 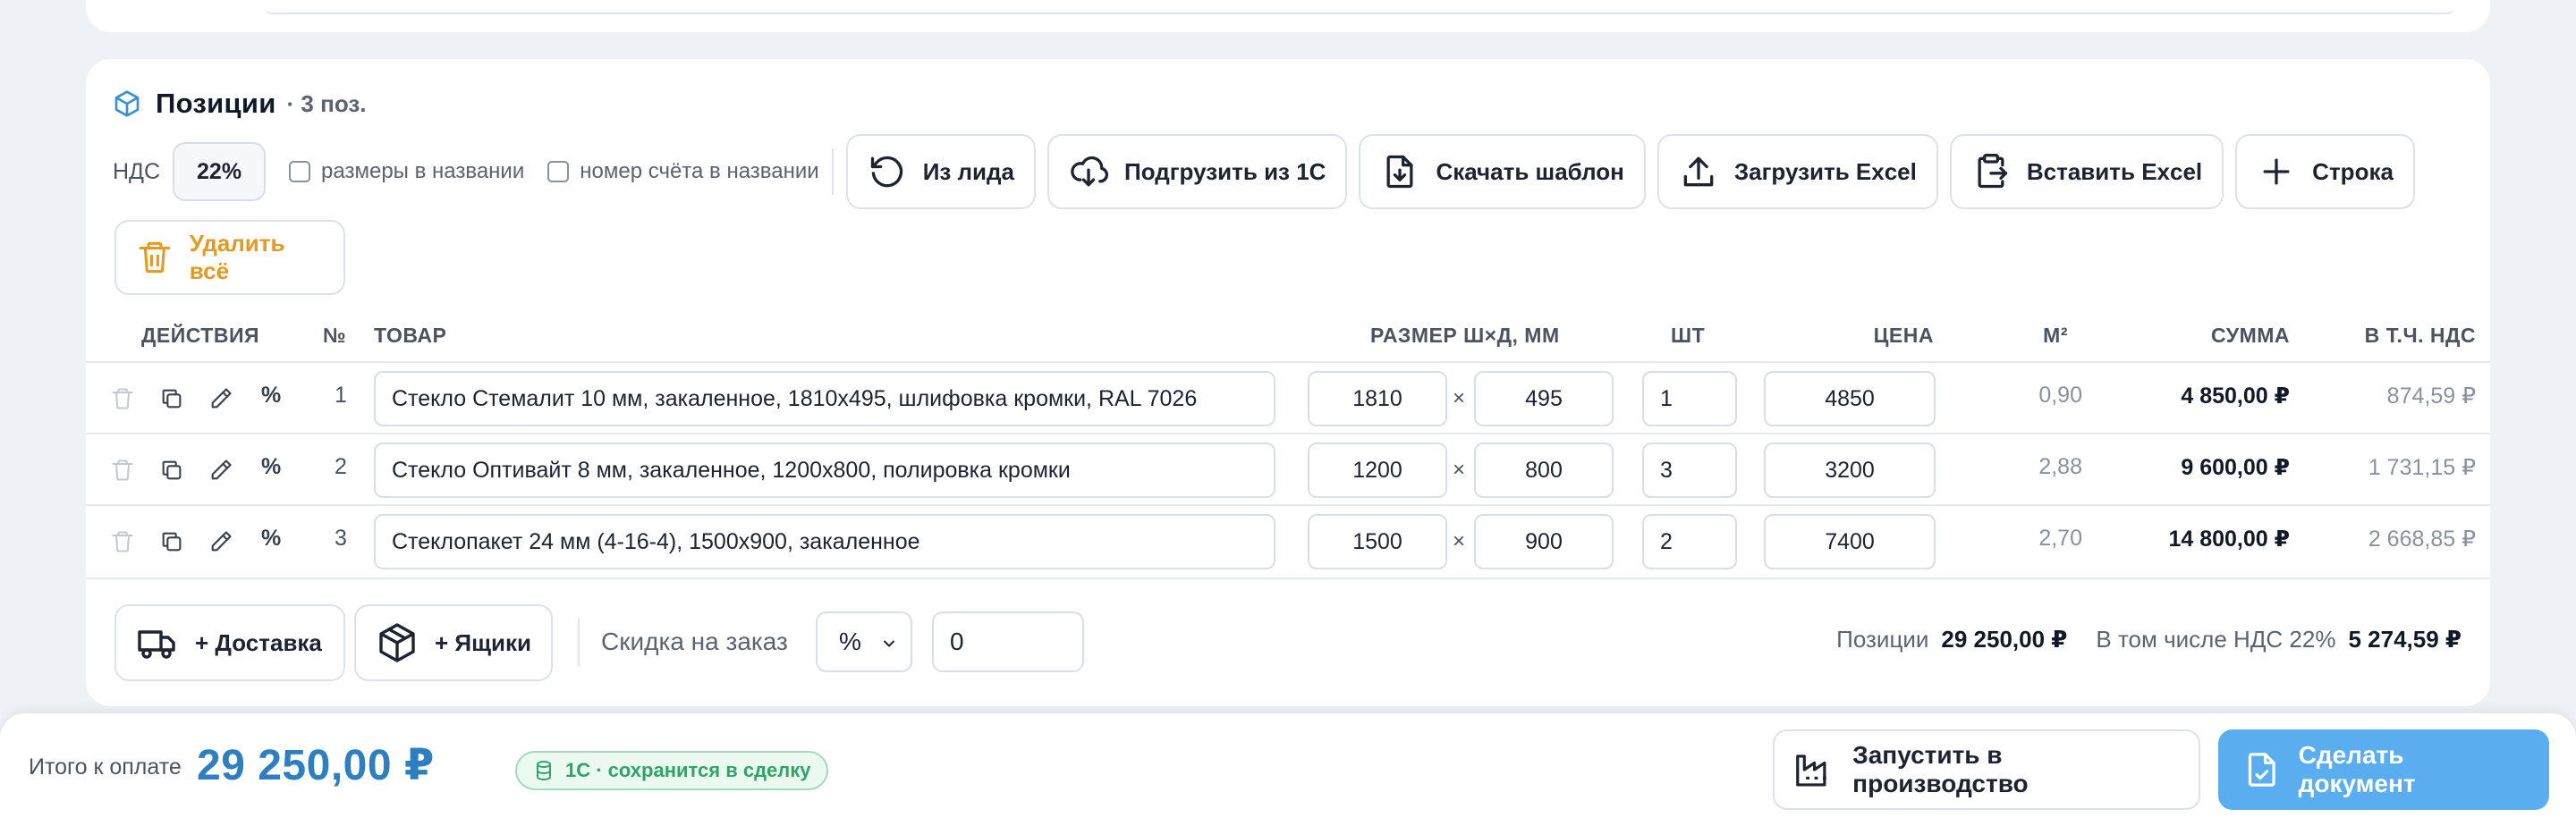 I want to click on section-title: Позиции, so click(x=216, y=103).